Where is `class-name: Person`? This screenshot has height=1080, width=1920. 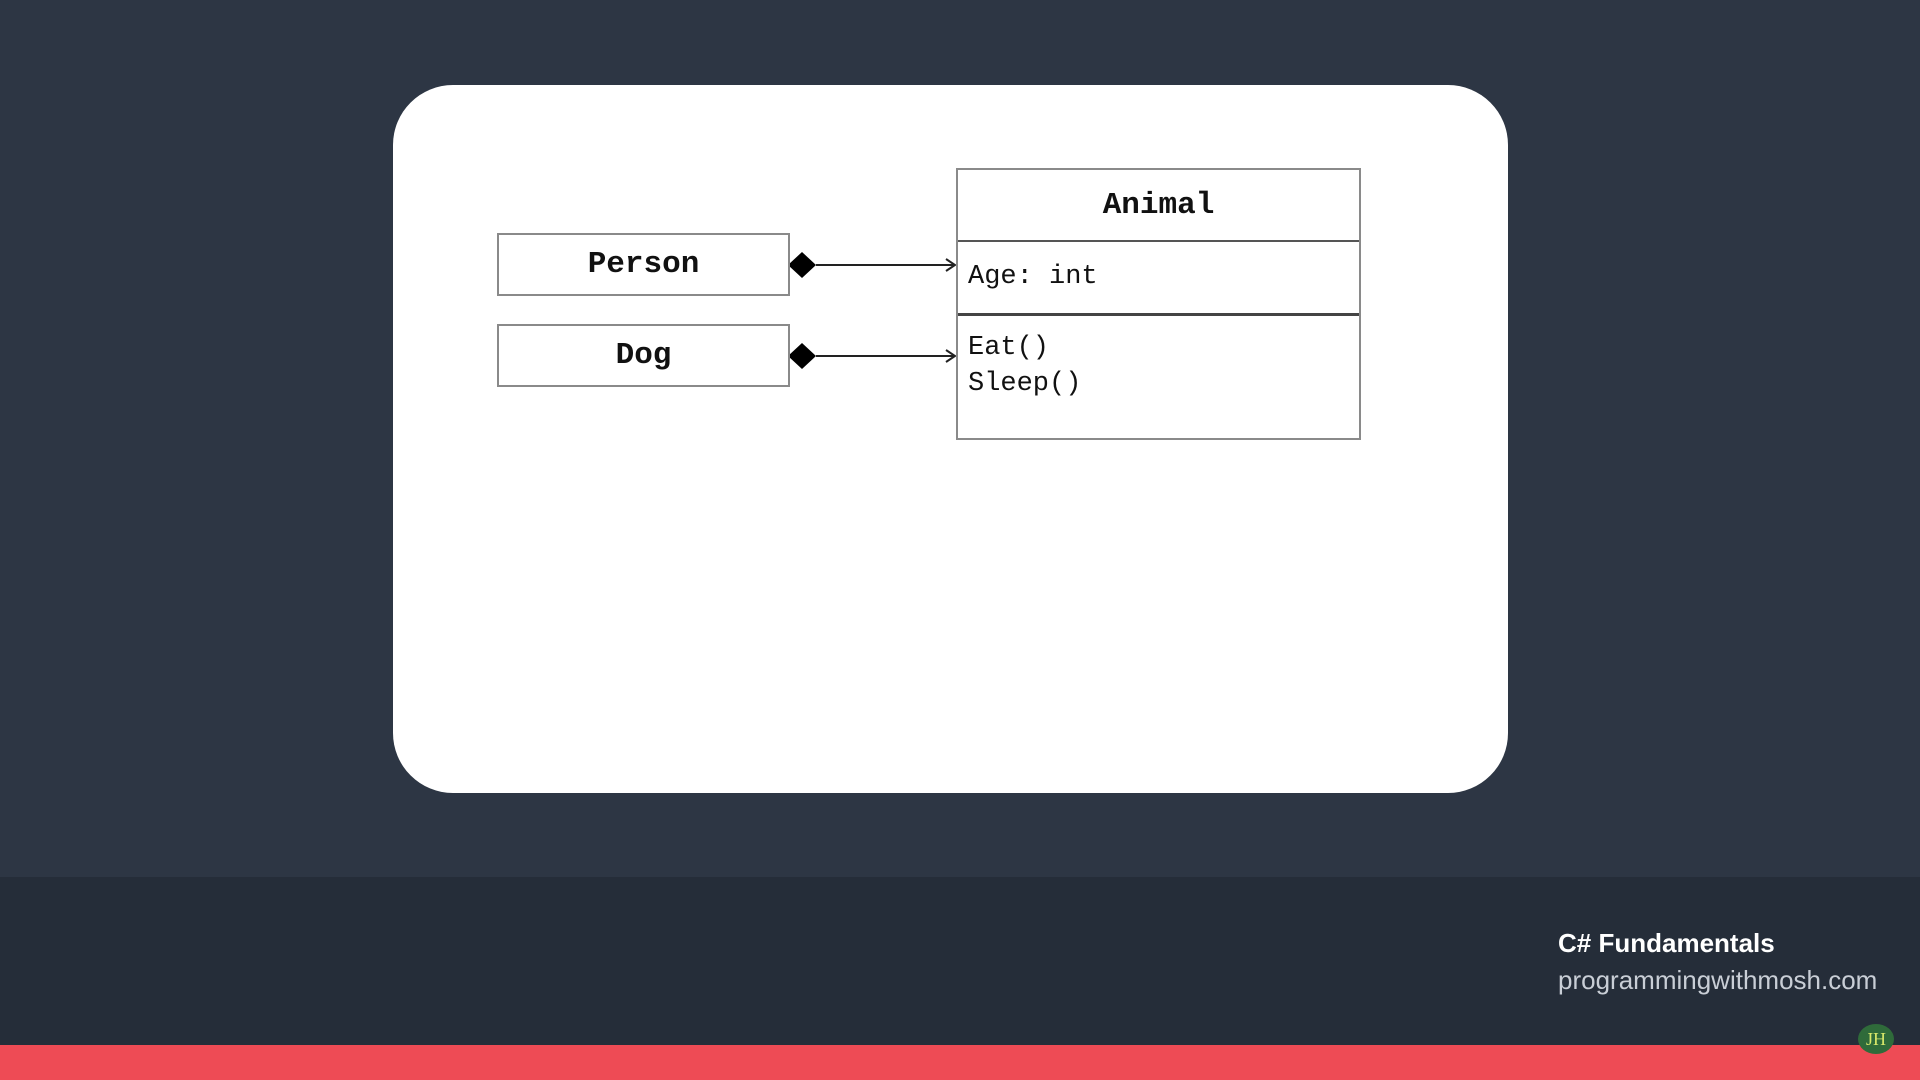
class-name: Person is located at coordinates (643, 264).